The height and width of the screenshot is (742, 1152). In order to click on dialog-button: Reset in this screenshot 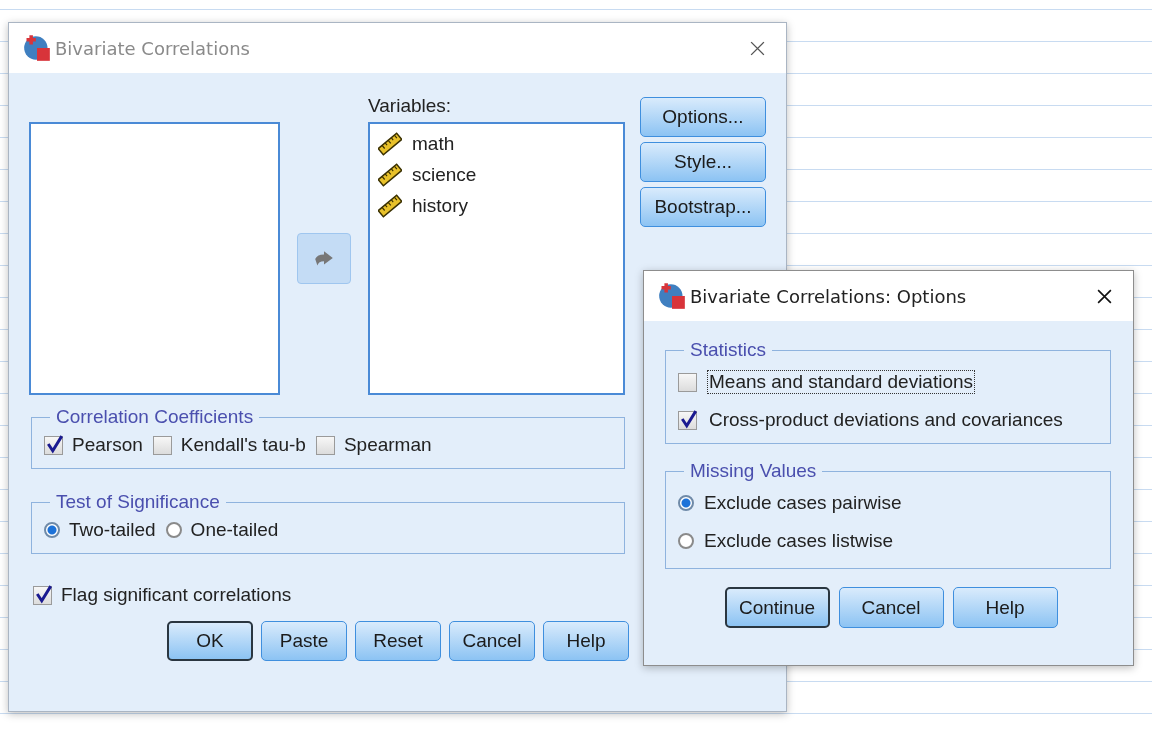, I will do `click(398, 641)`.